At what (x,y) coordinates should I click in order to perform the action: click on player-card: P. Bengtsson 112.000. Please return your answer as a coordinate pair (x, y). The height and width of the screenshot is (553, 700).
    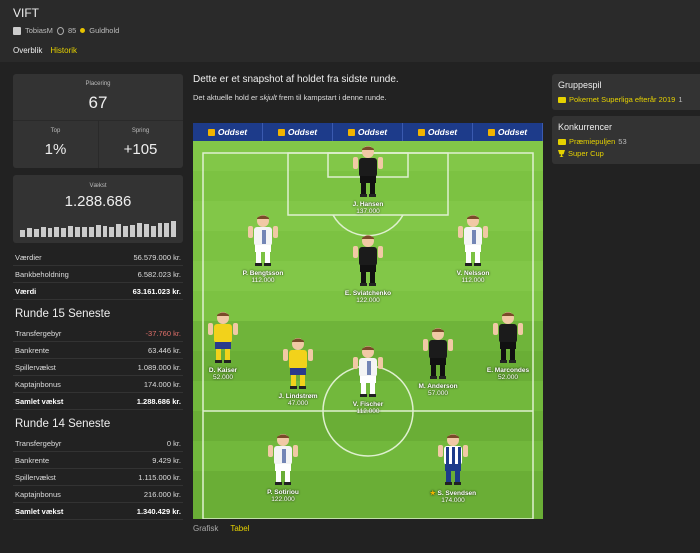
    Looking at the image, I should click on (263, 248).